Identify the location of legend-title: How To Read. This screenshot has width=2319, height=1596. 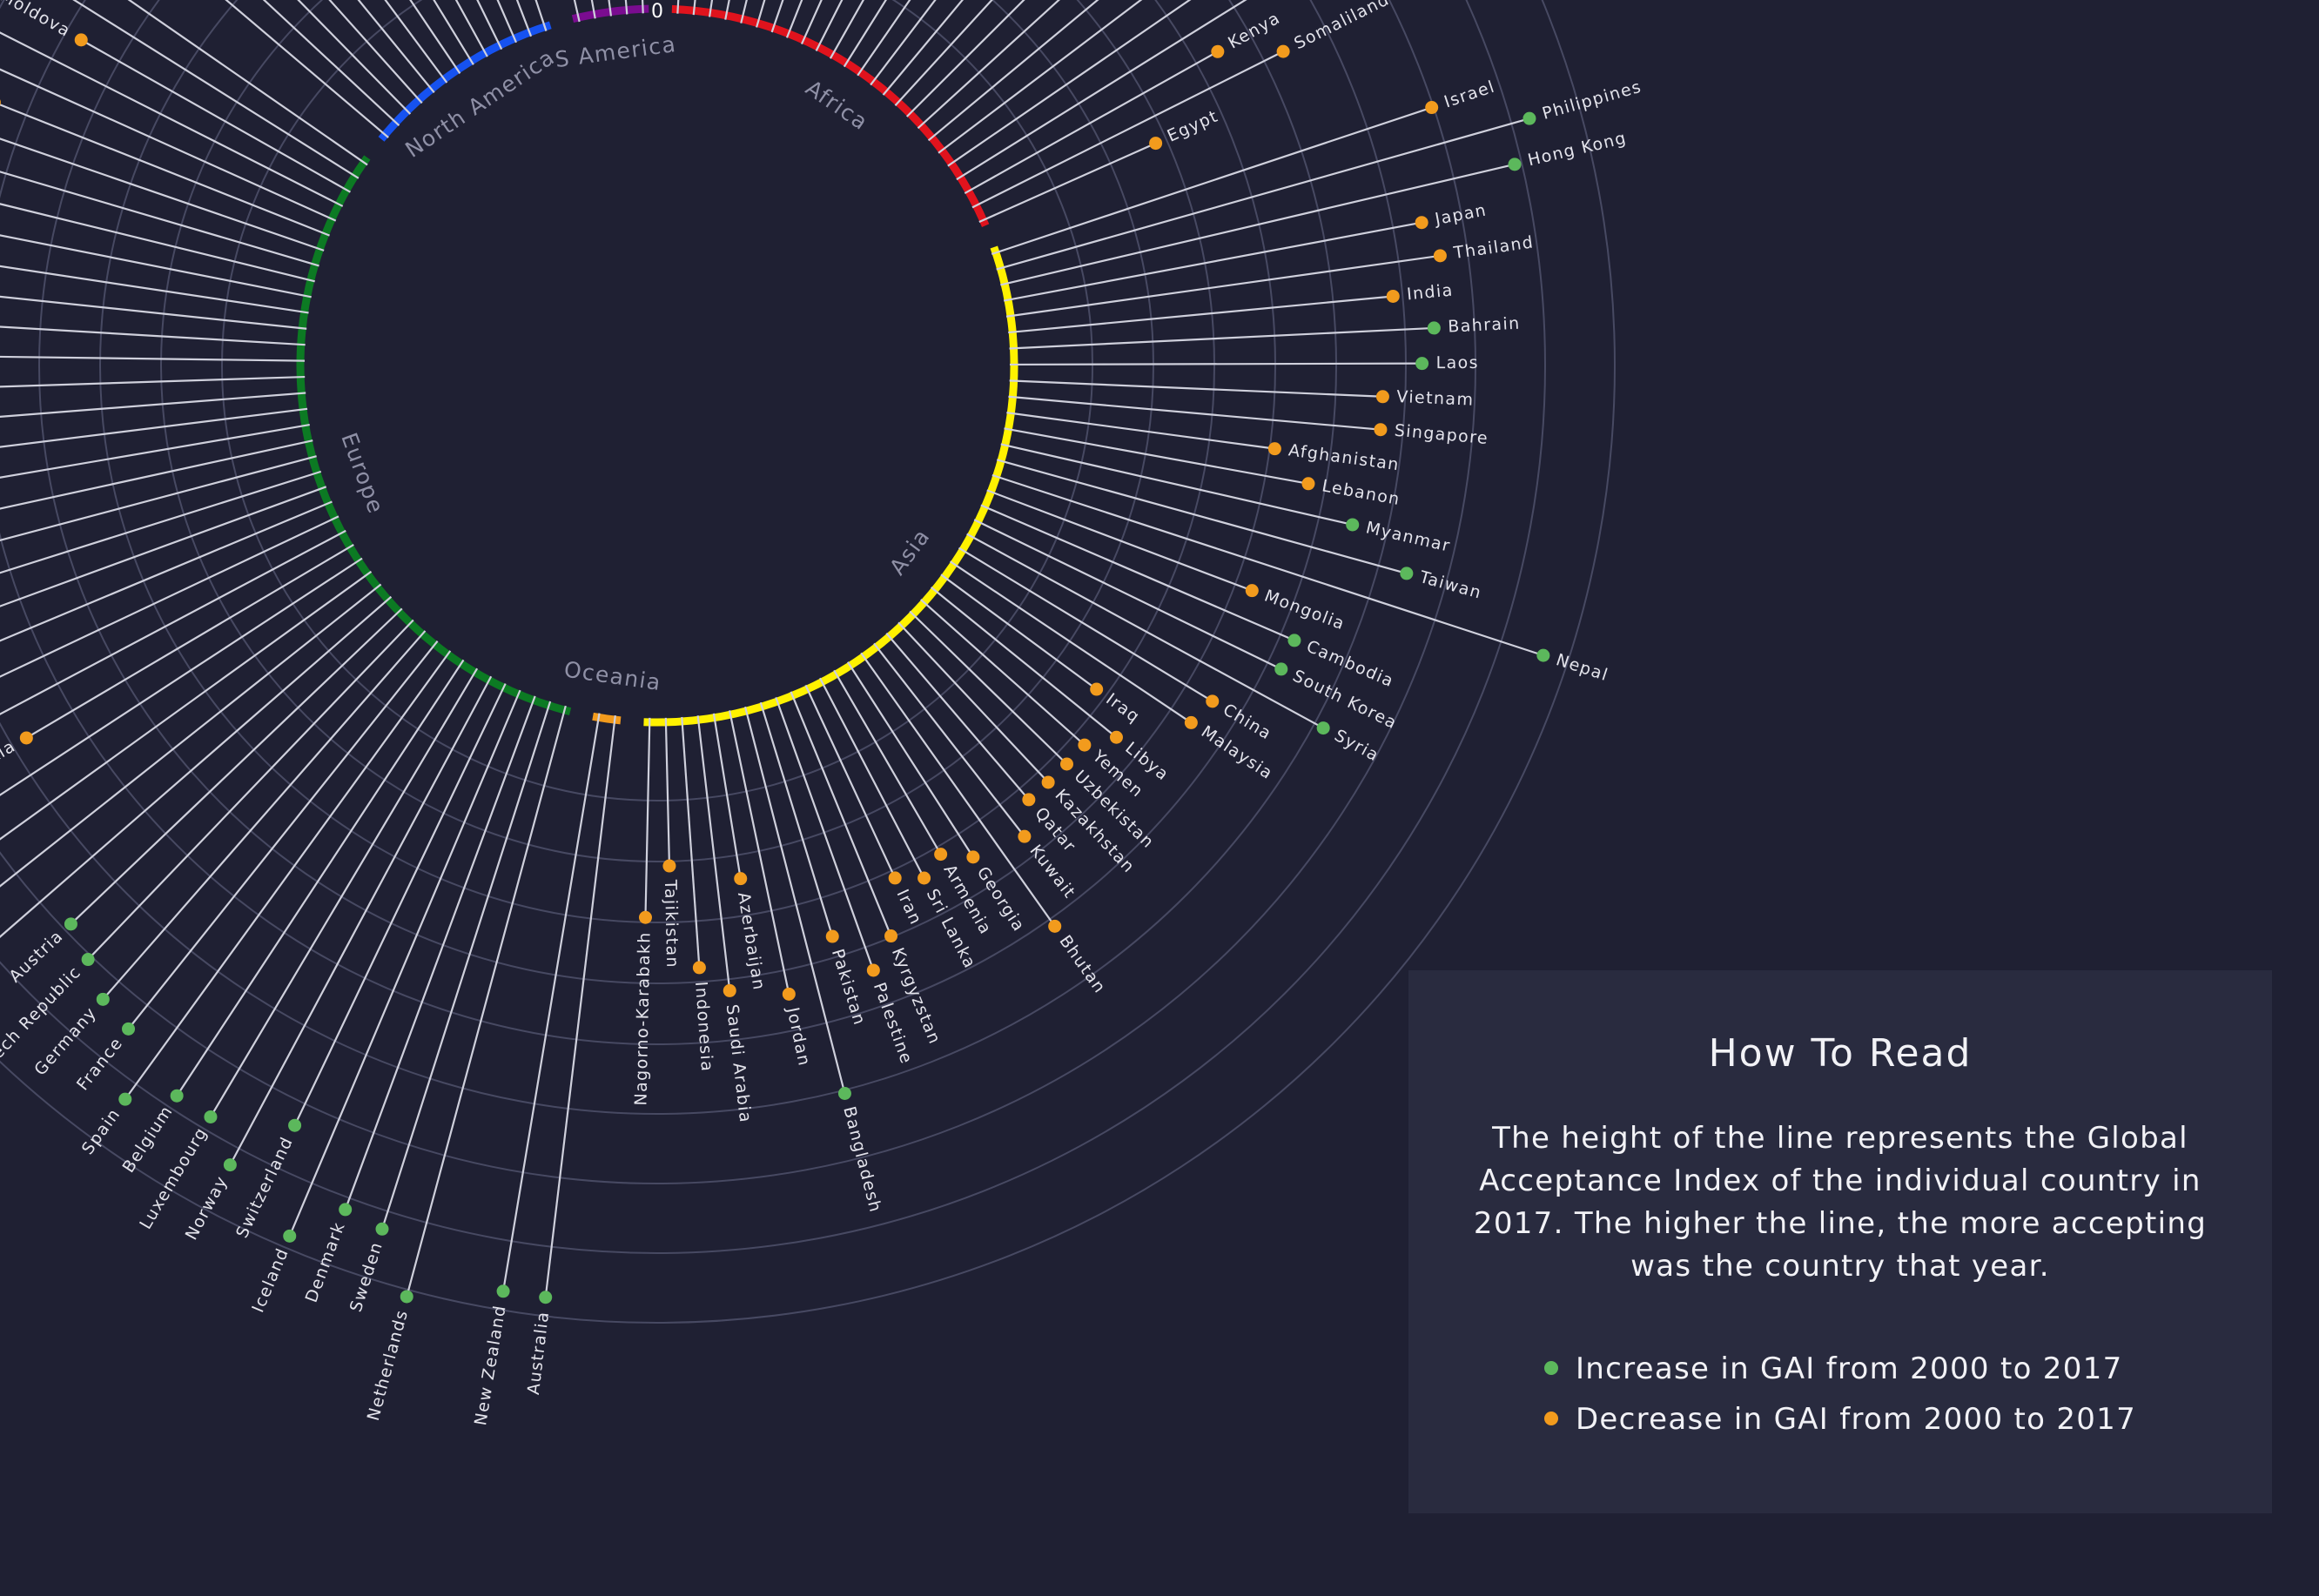
(1840, 1054).